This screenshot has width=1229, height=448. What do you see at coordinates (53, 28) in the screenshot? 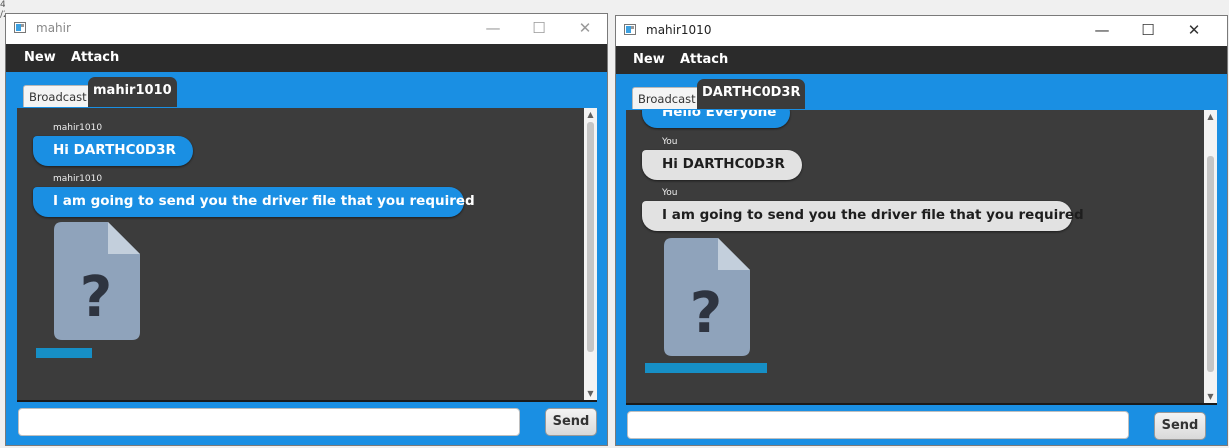
I see `window-title: mahir` at bounding box center [53, 28].